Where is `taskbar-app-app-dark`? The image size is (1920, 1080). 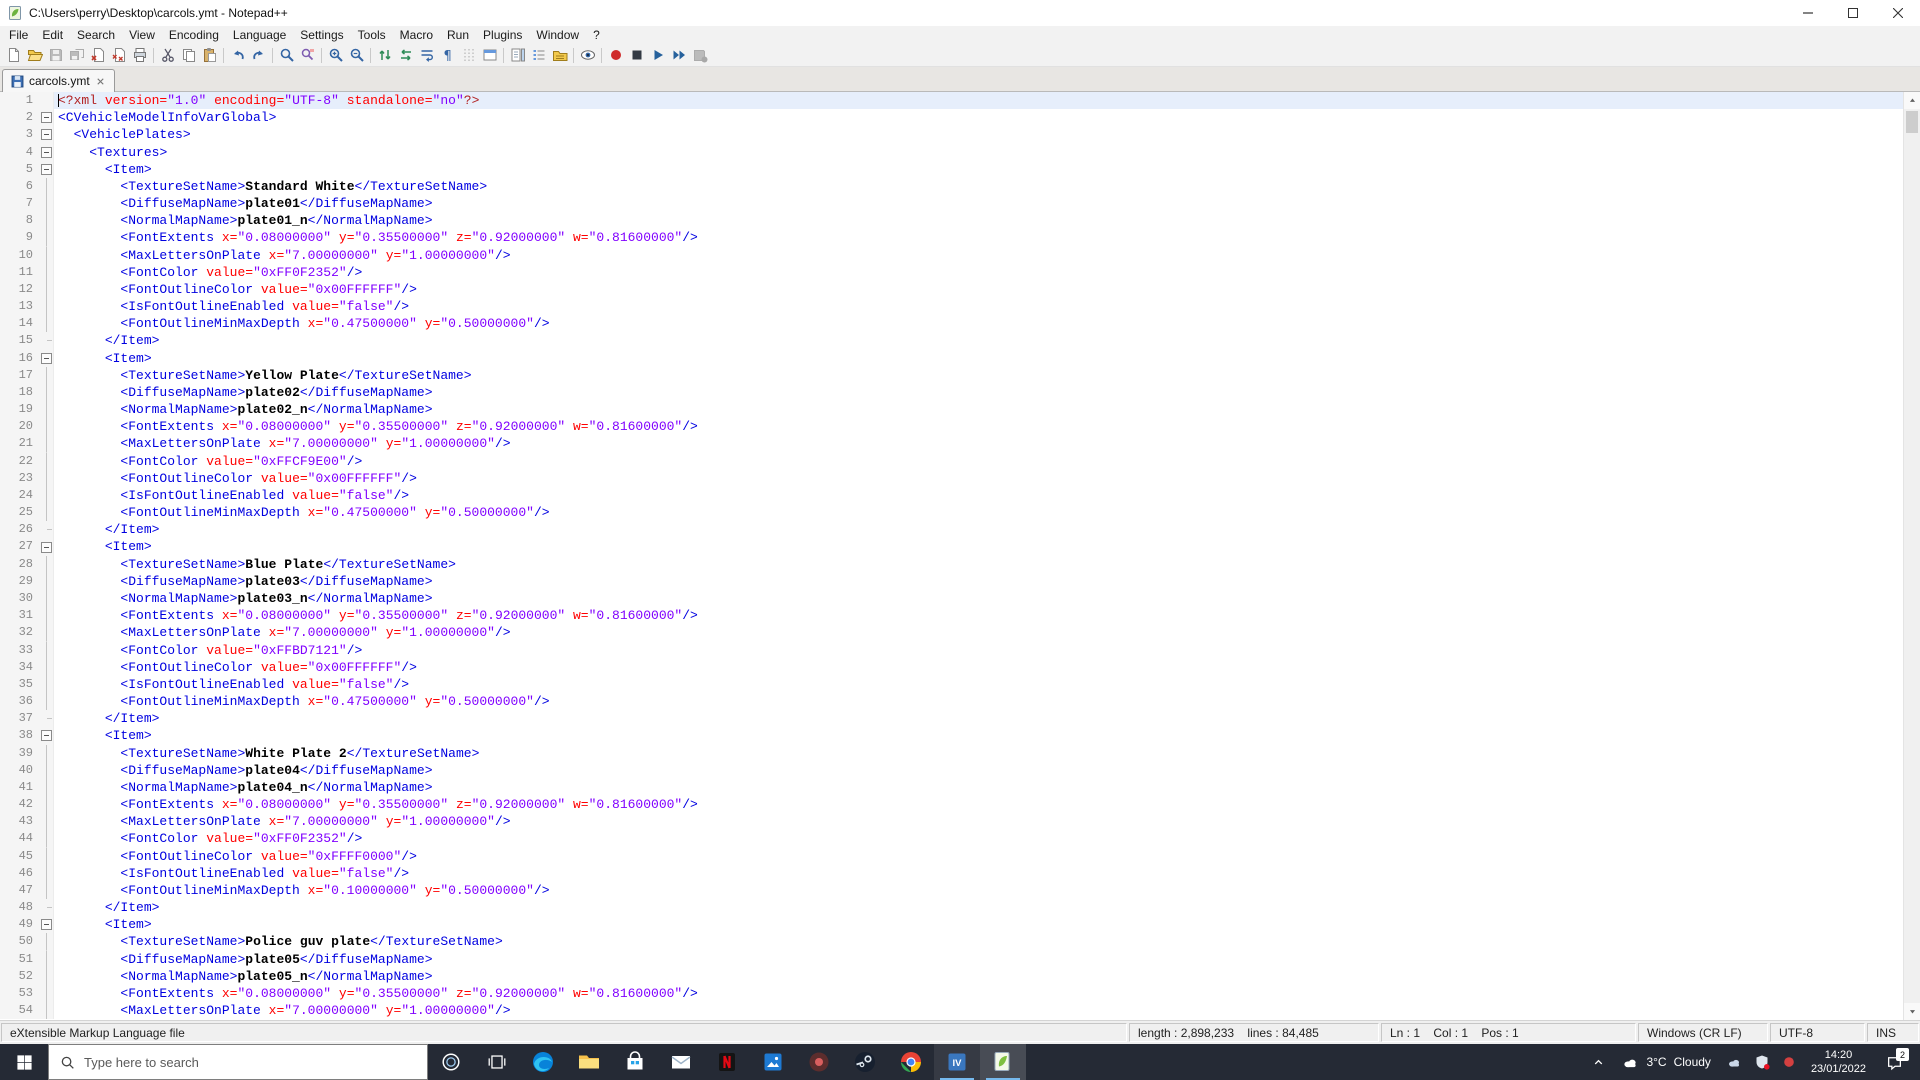 taskbar-app-app-dark is located at coordinates (819, 1062).